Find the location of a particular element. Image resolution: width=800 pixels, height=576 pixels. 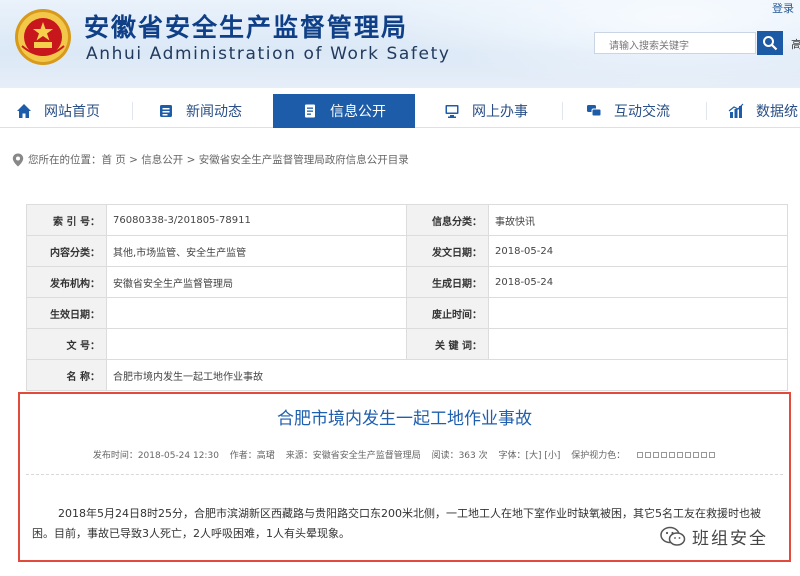

nav-item-news: 新闻动态 is located at coordinates (200, 111).